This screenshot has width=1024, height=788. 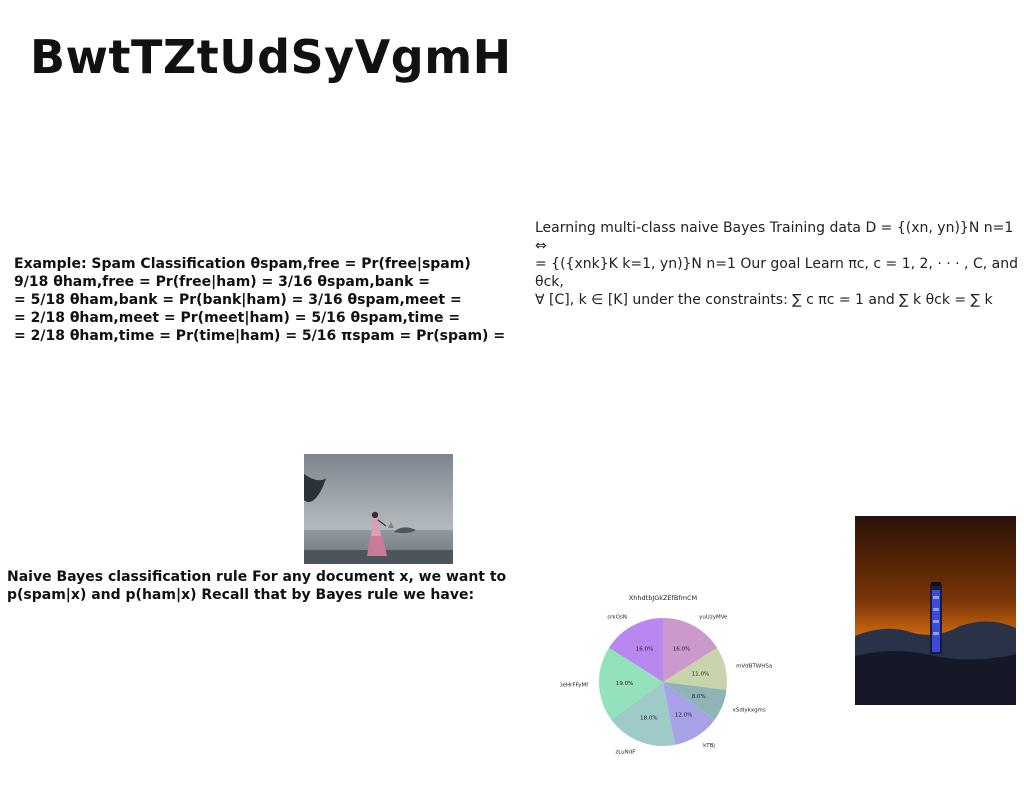 I want to click on pie-value-label: 18.0%, so click(x=648, y=719).